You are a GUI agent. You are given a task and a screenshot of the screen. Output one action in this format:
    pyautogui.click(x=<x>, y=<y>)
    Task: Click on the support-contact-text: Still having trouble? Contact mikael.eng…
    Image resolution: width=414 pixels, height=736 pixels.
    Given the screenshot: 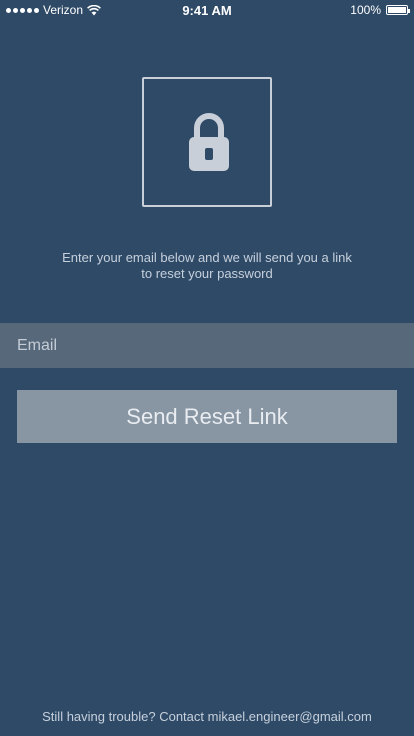 What is the action you would take?
    pyautogui.click(x=207, y=716)
    